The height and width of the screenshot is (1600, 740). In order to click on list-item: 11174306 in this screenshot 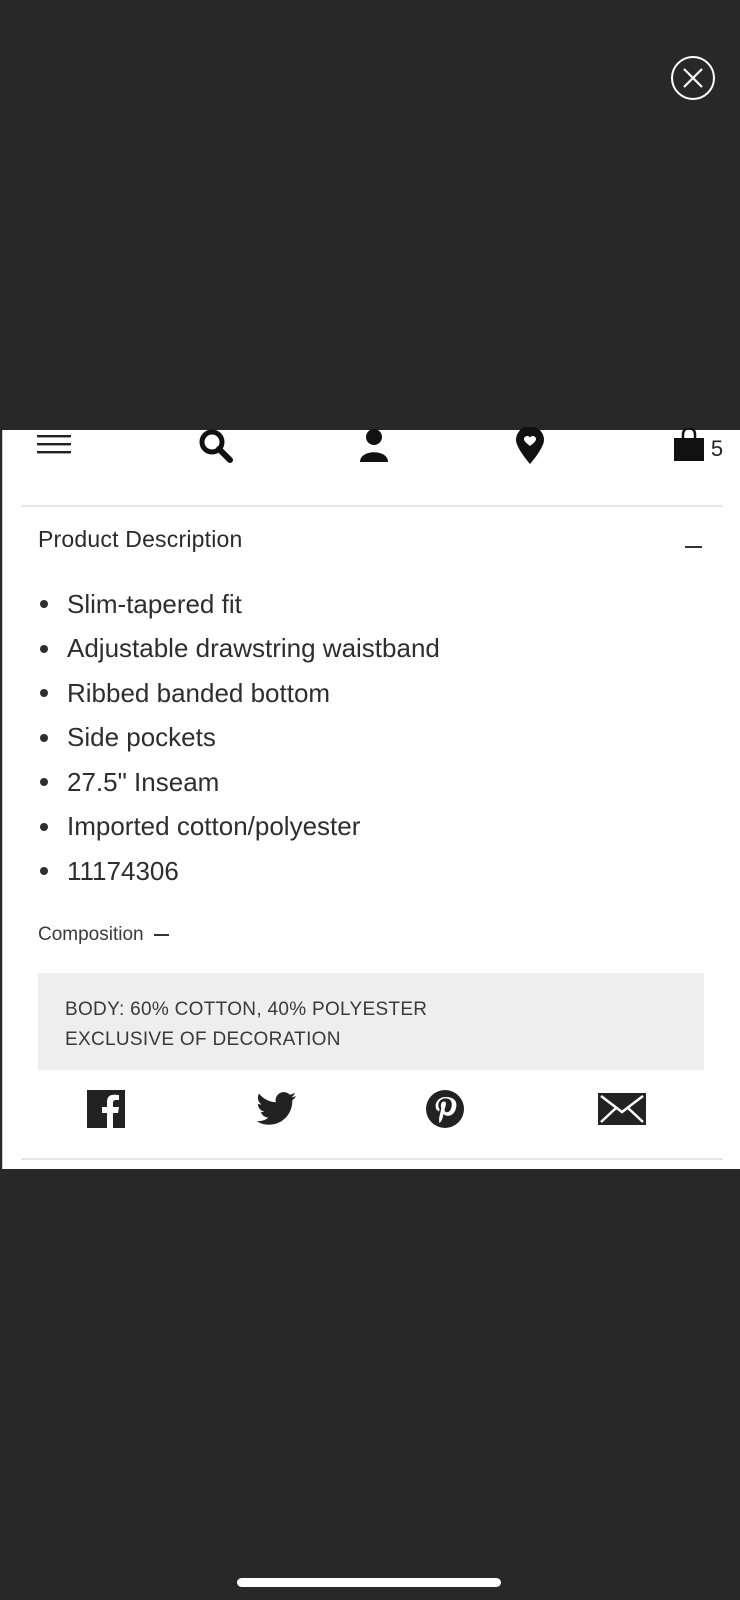, I will do `click(239, 871)`.